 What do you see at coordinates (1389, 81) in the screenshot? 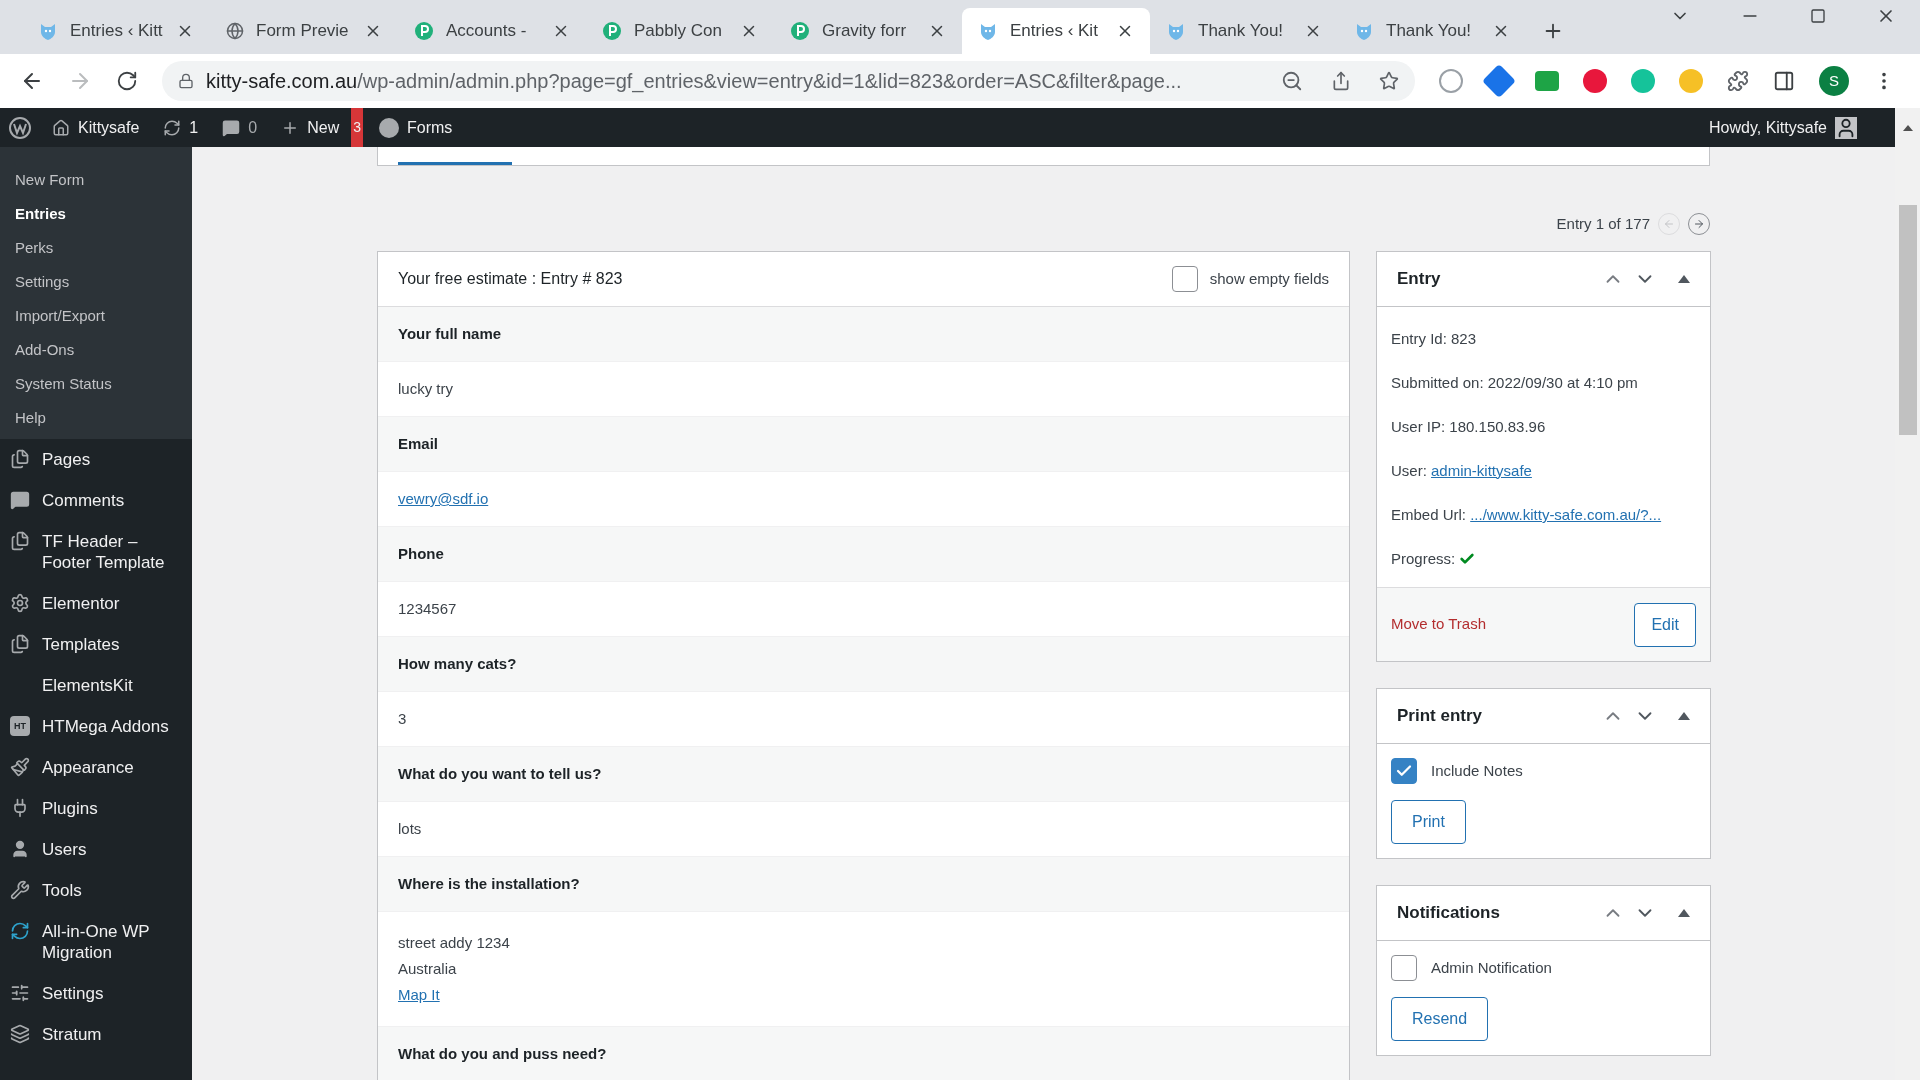
I see `bookmark-star-icon` at bounding box center [1389, 81].